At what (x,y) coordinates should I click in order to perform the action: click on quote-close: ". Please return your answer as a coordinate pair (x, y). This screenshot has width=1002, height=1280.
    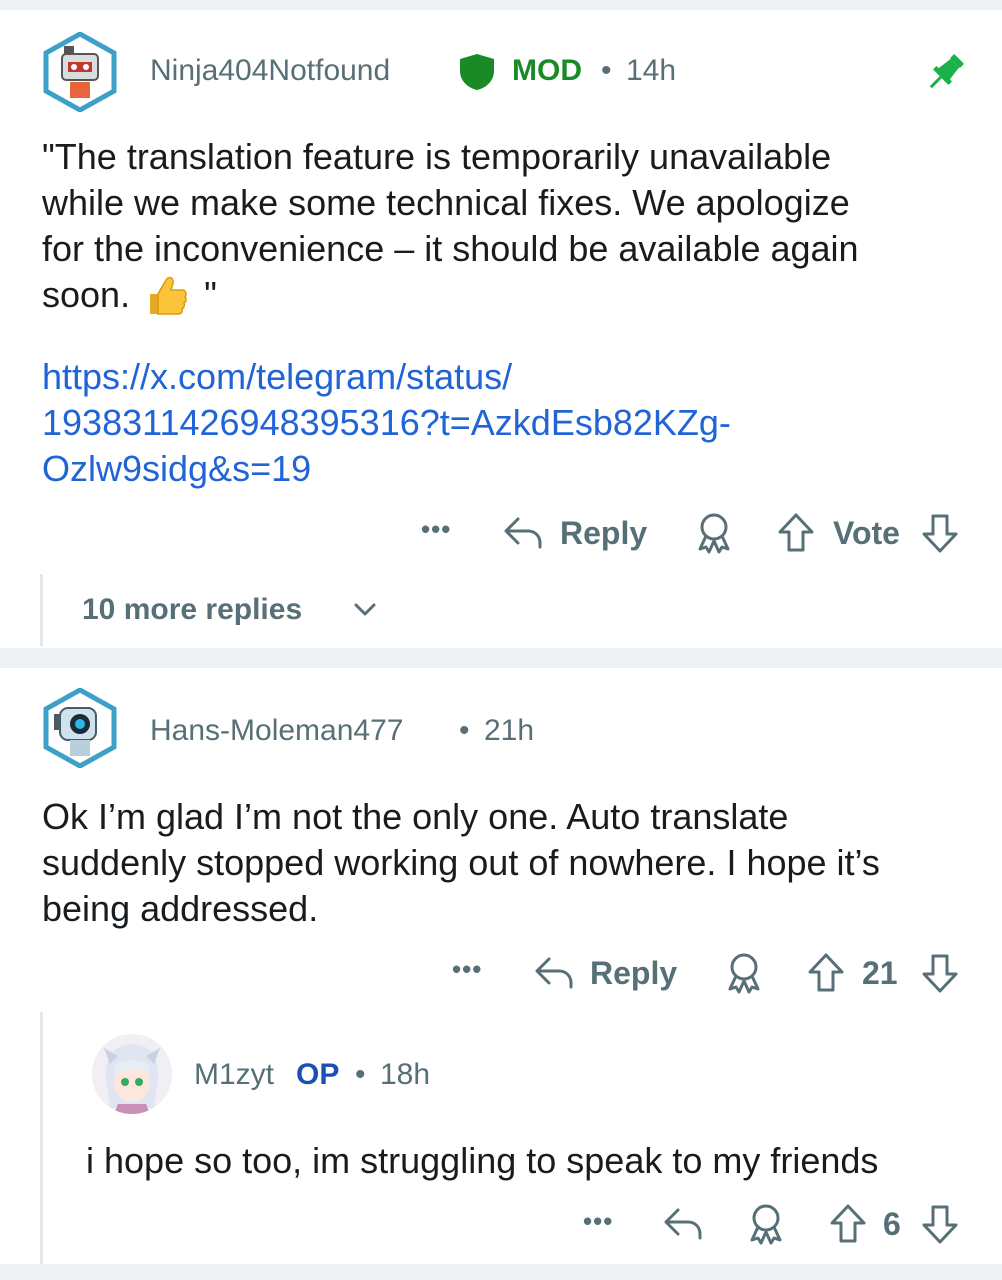
    Looking at the image, I should click on (210, 294).